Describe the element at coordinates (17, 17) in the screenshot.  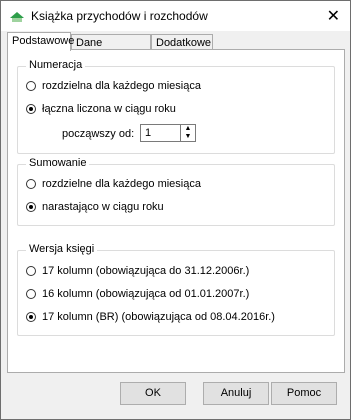
I see `ledger-app-icon` at that location.